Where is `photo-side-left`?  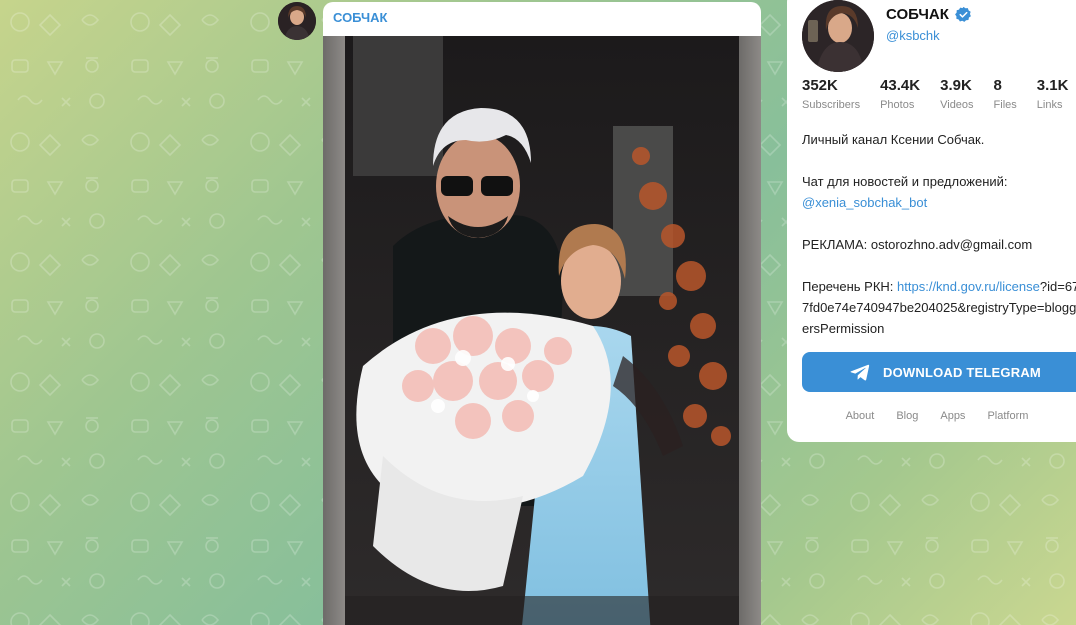
photo-side-left is located at coordinates (334, 330).